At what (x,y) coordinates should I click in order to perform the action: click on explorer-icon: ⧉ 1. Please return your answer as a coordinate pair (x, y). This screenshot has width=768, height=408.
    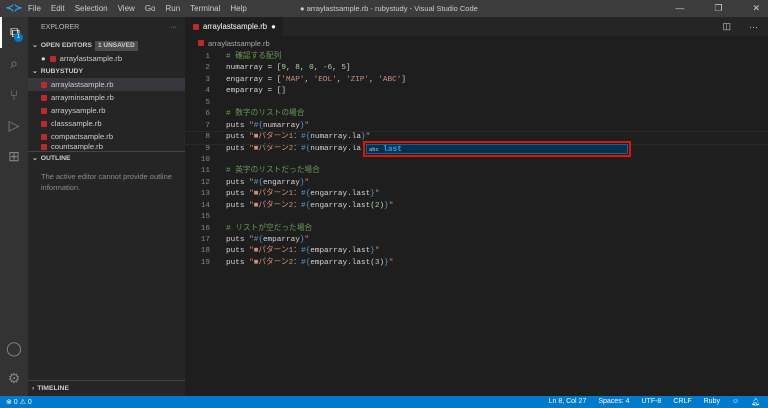
    Looking at the image, I should click on (14, 32).